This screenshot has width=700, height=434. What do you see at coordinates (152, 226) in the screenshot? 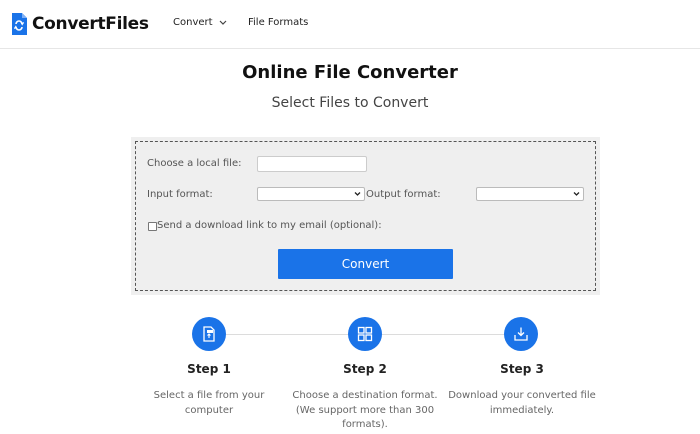
I see `email-link-checkbox` at bounding box center [152, 226].